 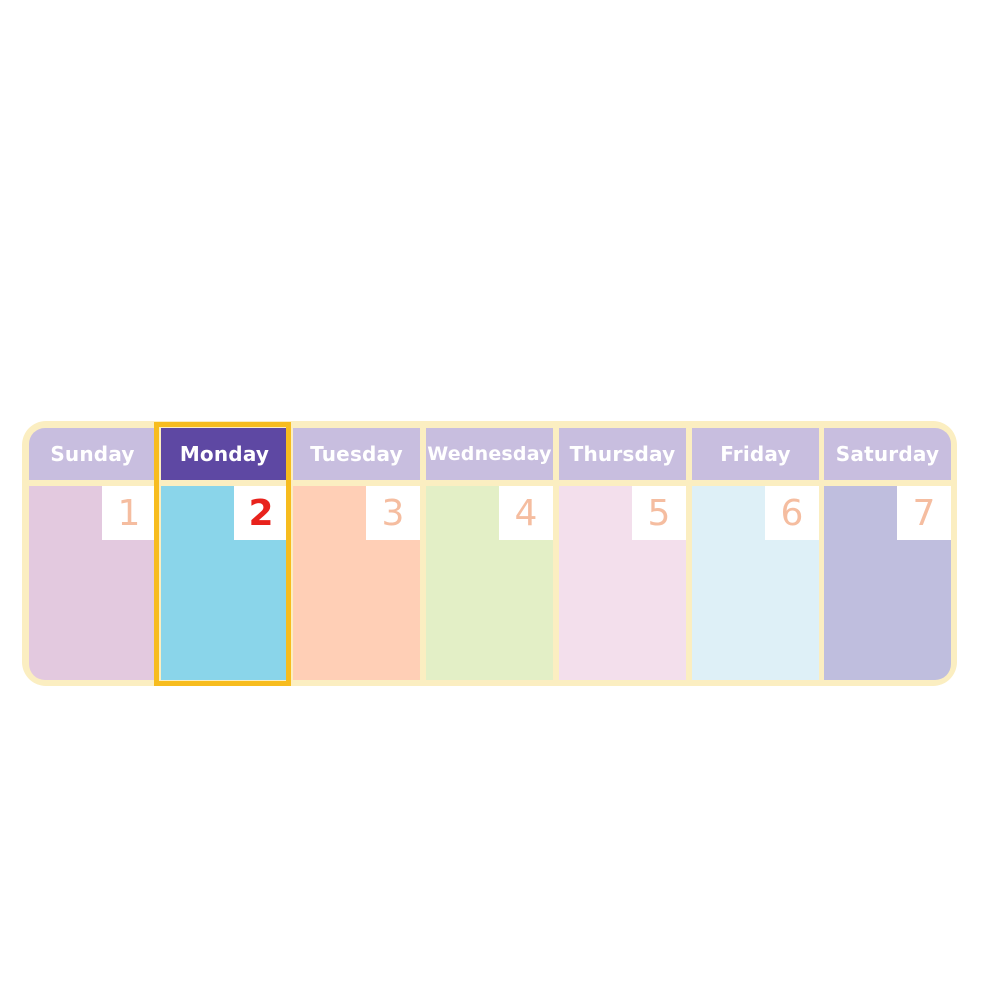 I want to click on day-friday: Friday 6, so click(x=755, y=554).